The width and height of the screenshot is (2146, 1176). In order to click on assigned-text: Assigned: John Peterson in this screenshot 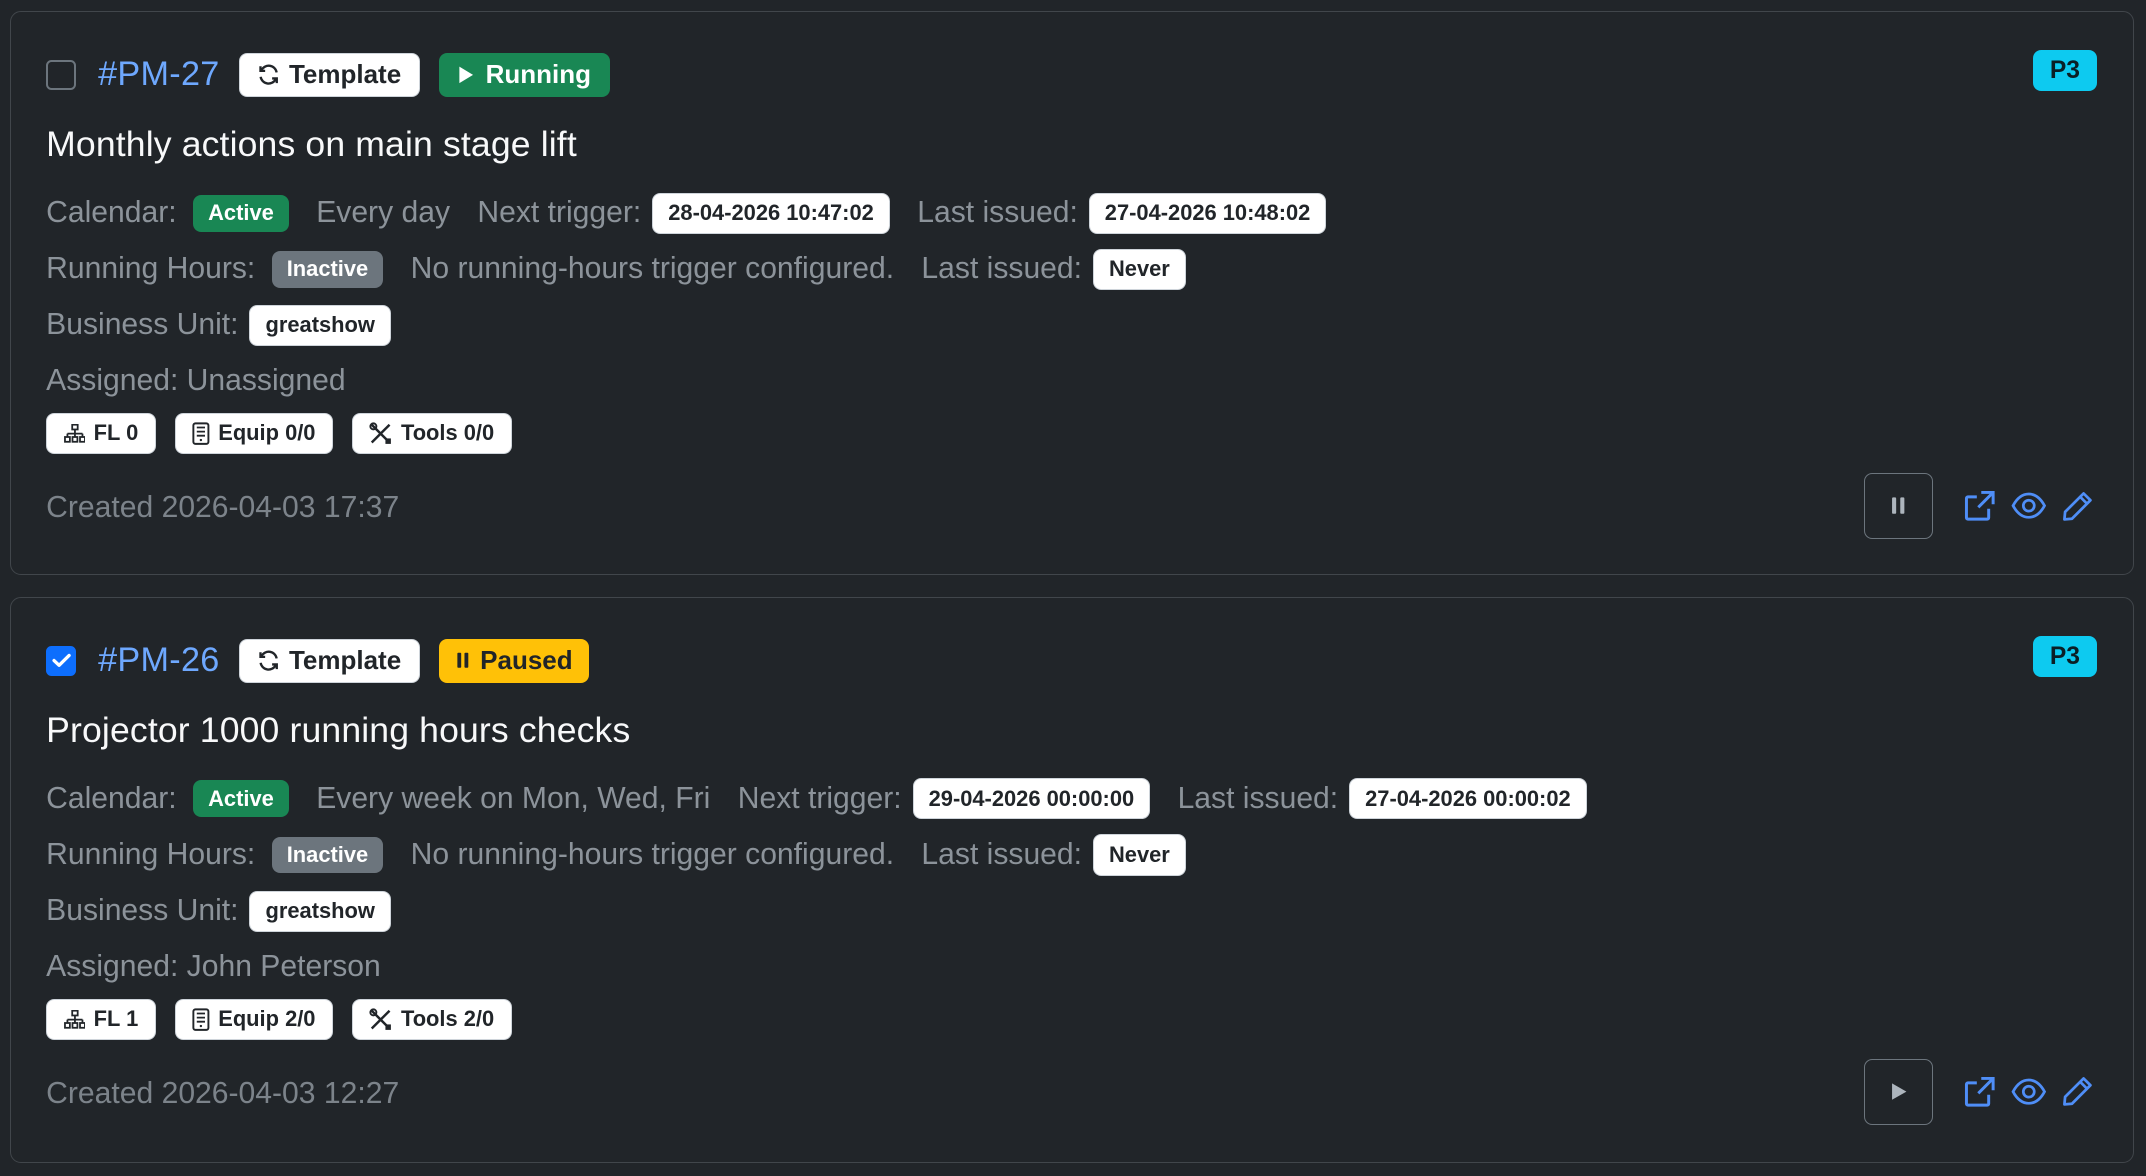, I will do `click(213, 967)`.